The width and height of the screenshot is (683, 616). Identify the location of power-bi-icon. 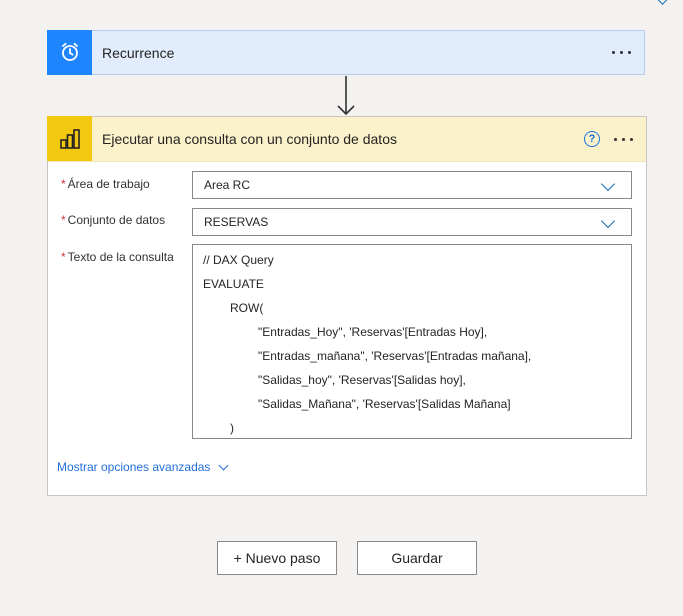
(69, 138).